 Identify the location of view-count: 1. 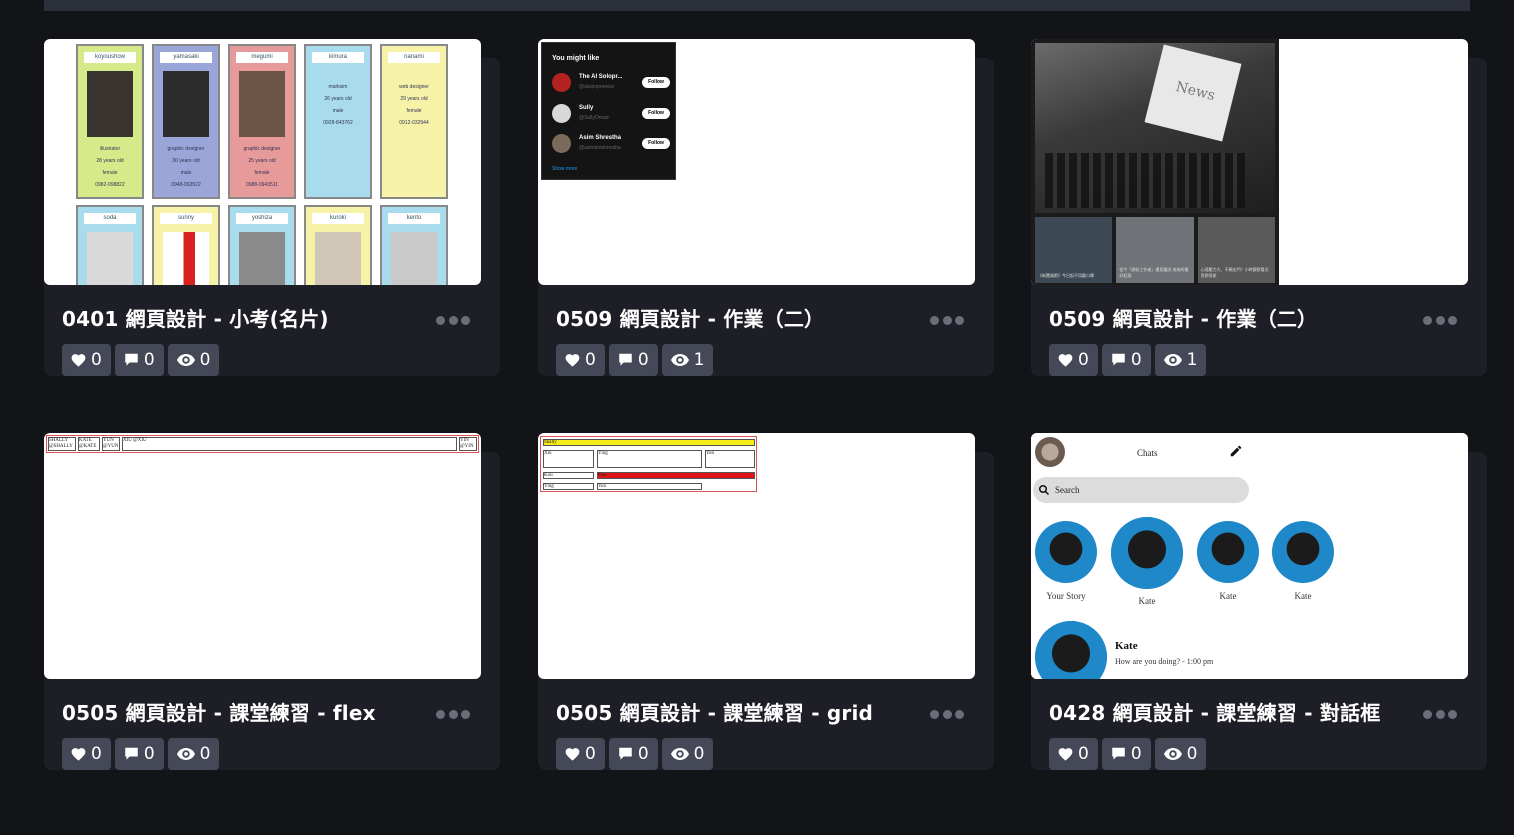
(1192, 360).